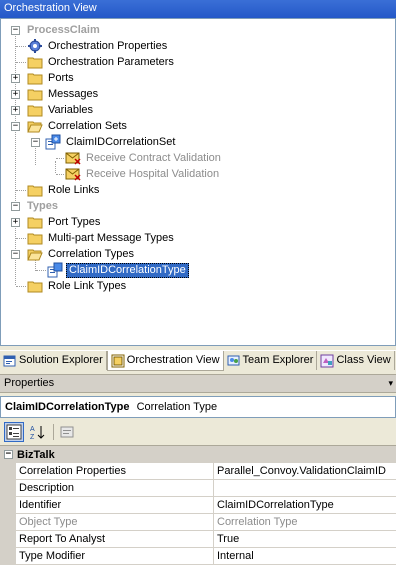 This screenshot has height=568, width=396. I want to click on tab-team-explorer: Team Explorer, so click(271, 360).